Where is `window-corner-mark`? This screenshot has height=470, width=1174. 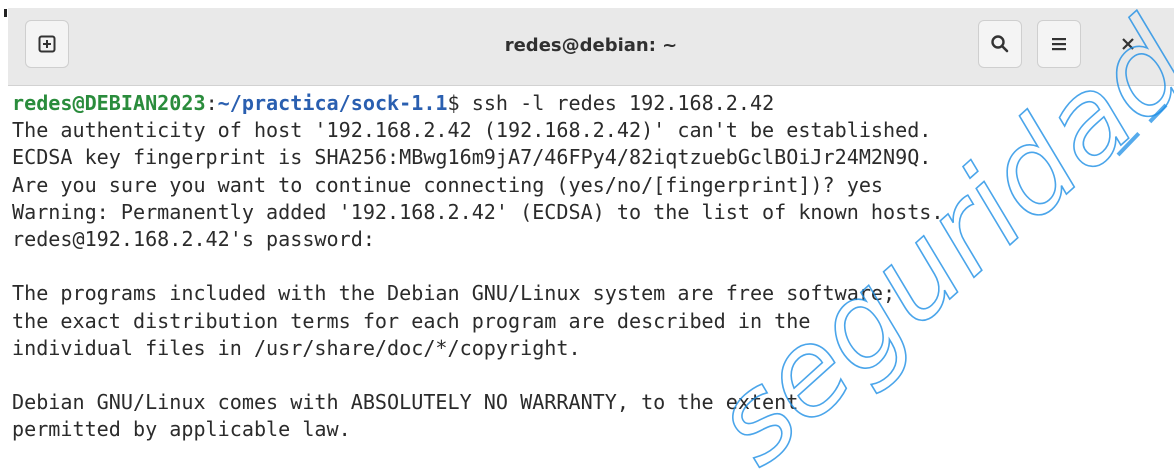 window-corner-mark is located at coordinates (5, 13).